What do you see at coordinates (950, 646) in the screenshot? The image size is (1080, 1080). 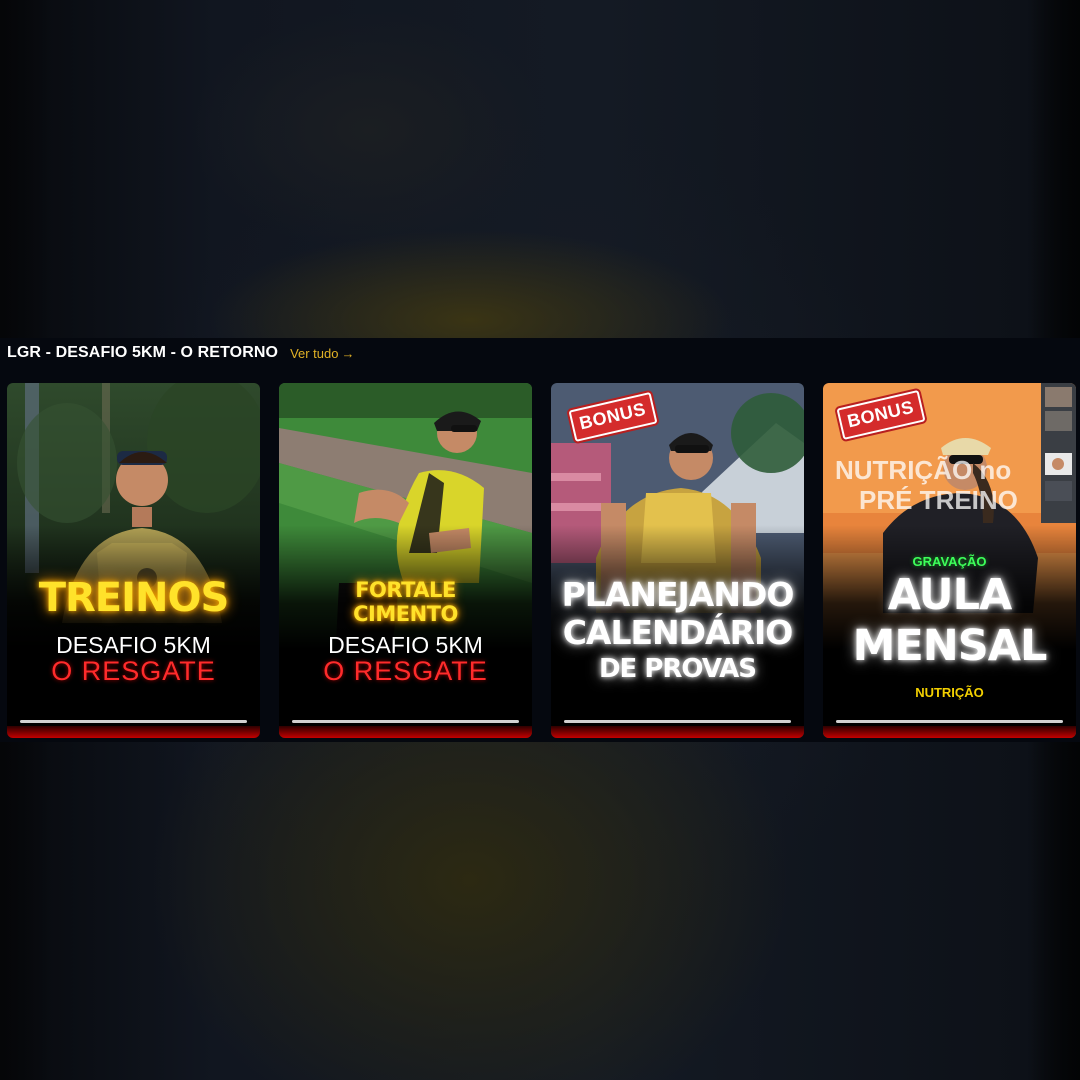 I see `card-title-line-2: MENSAL` at bounding box center [950, 646].